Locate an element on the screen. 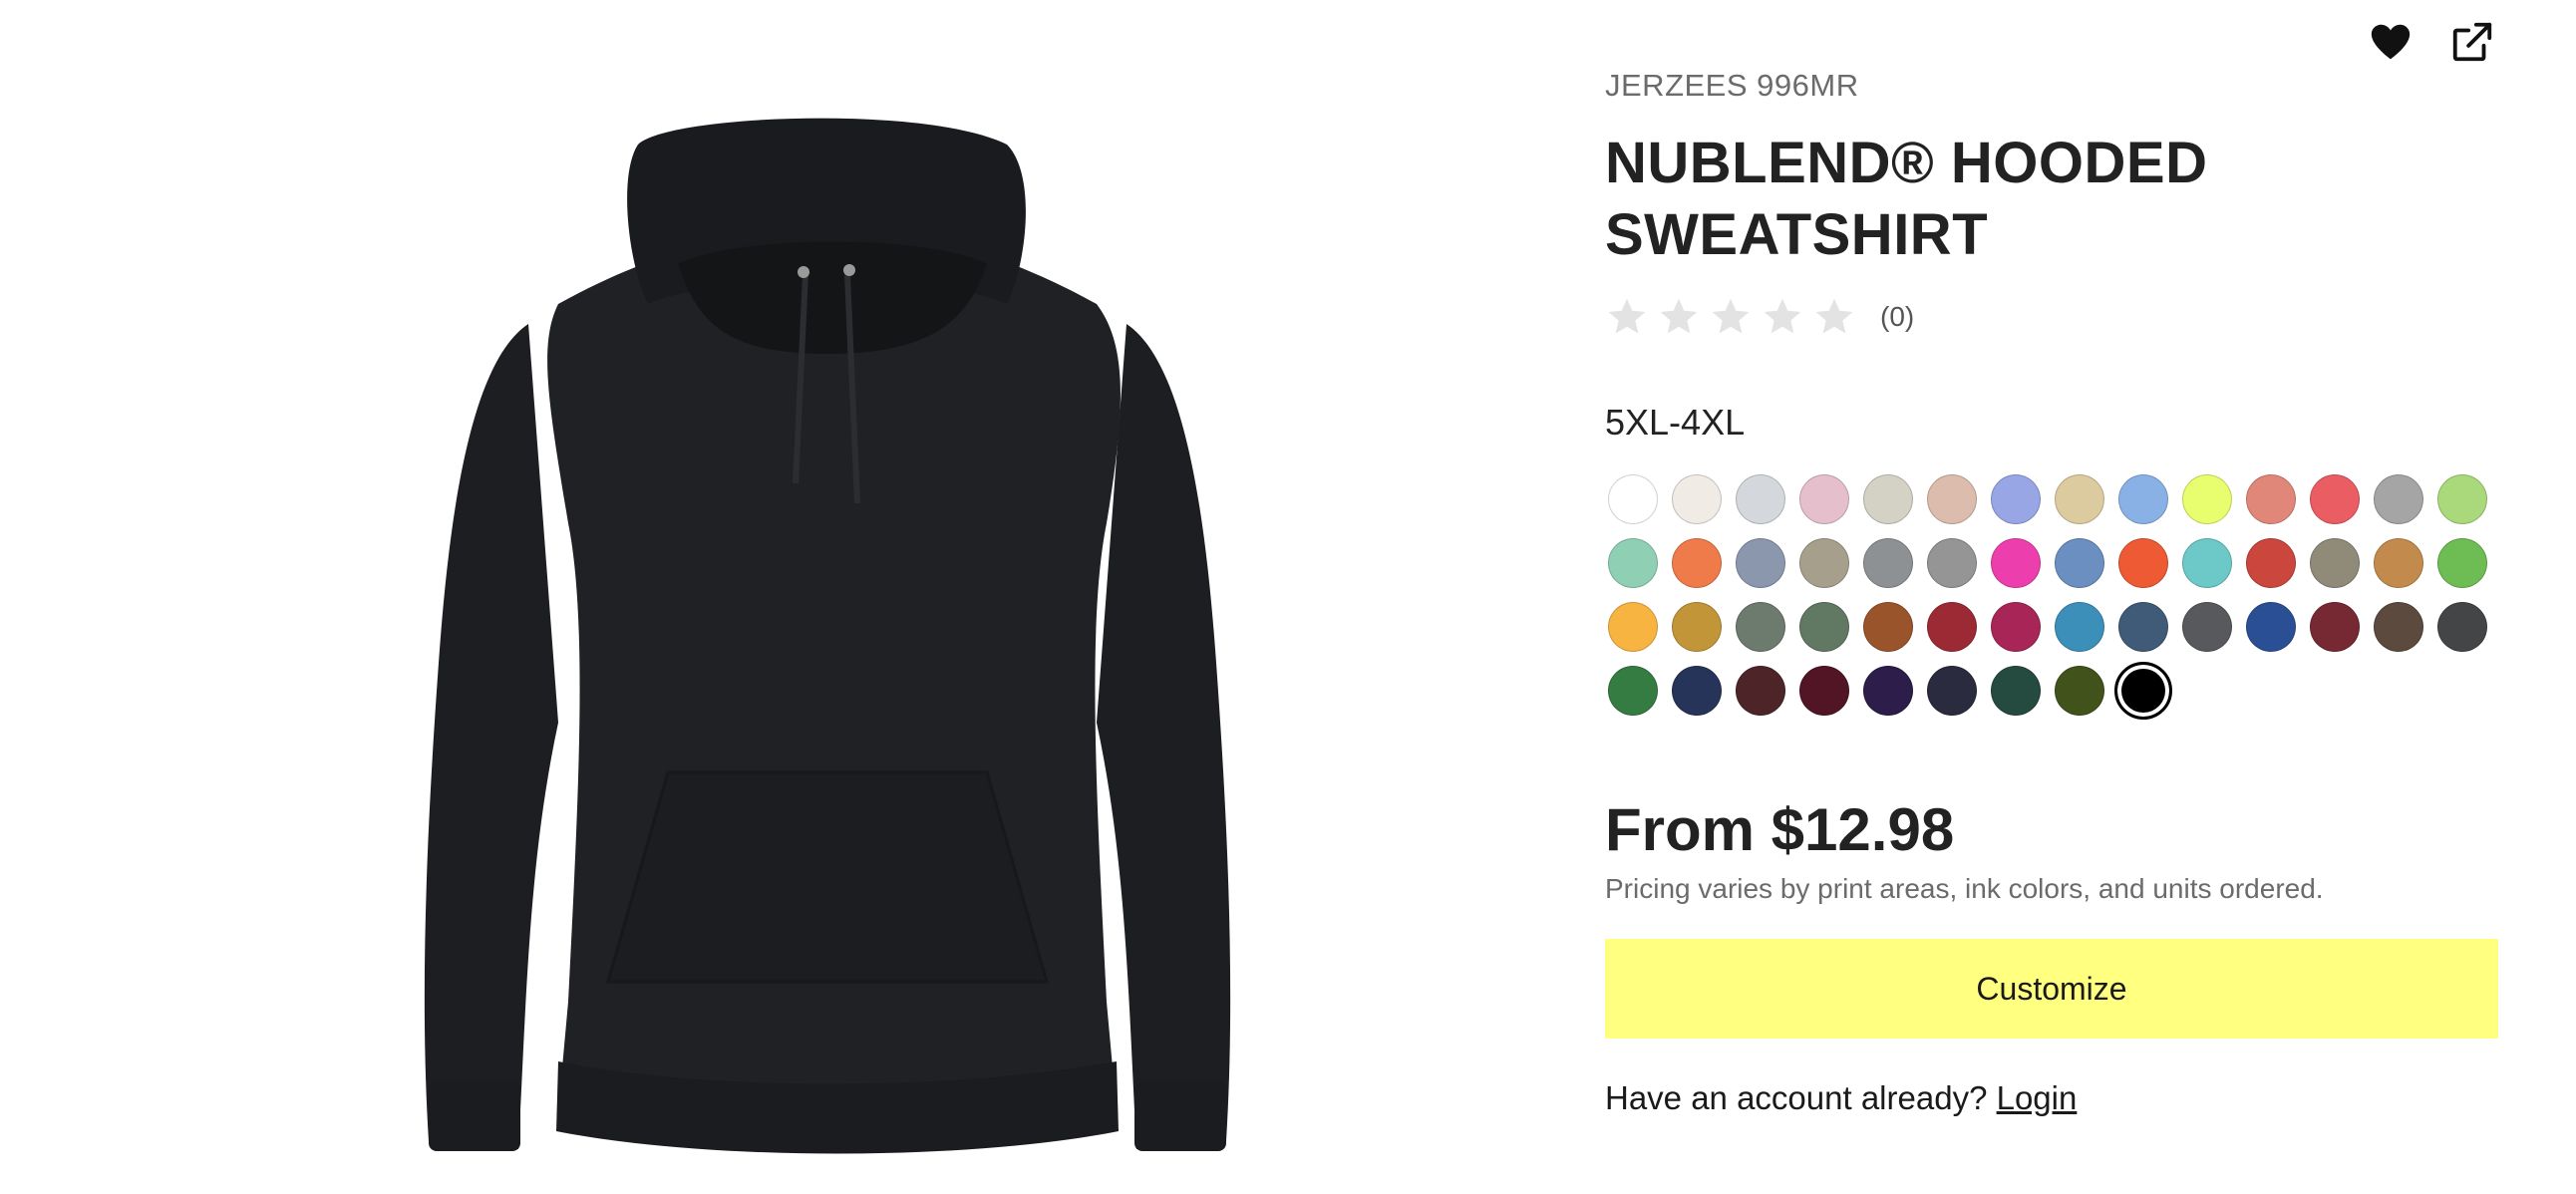 This screenshot has width=2576, height=1194. customize-button: Customize is located at coordinates (2051, 989).